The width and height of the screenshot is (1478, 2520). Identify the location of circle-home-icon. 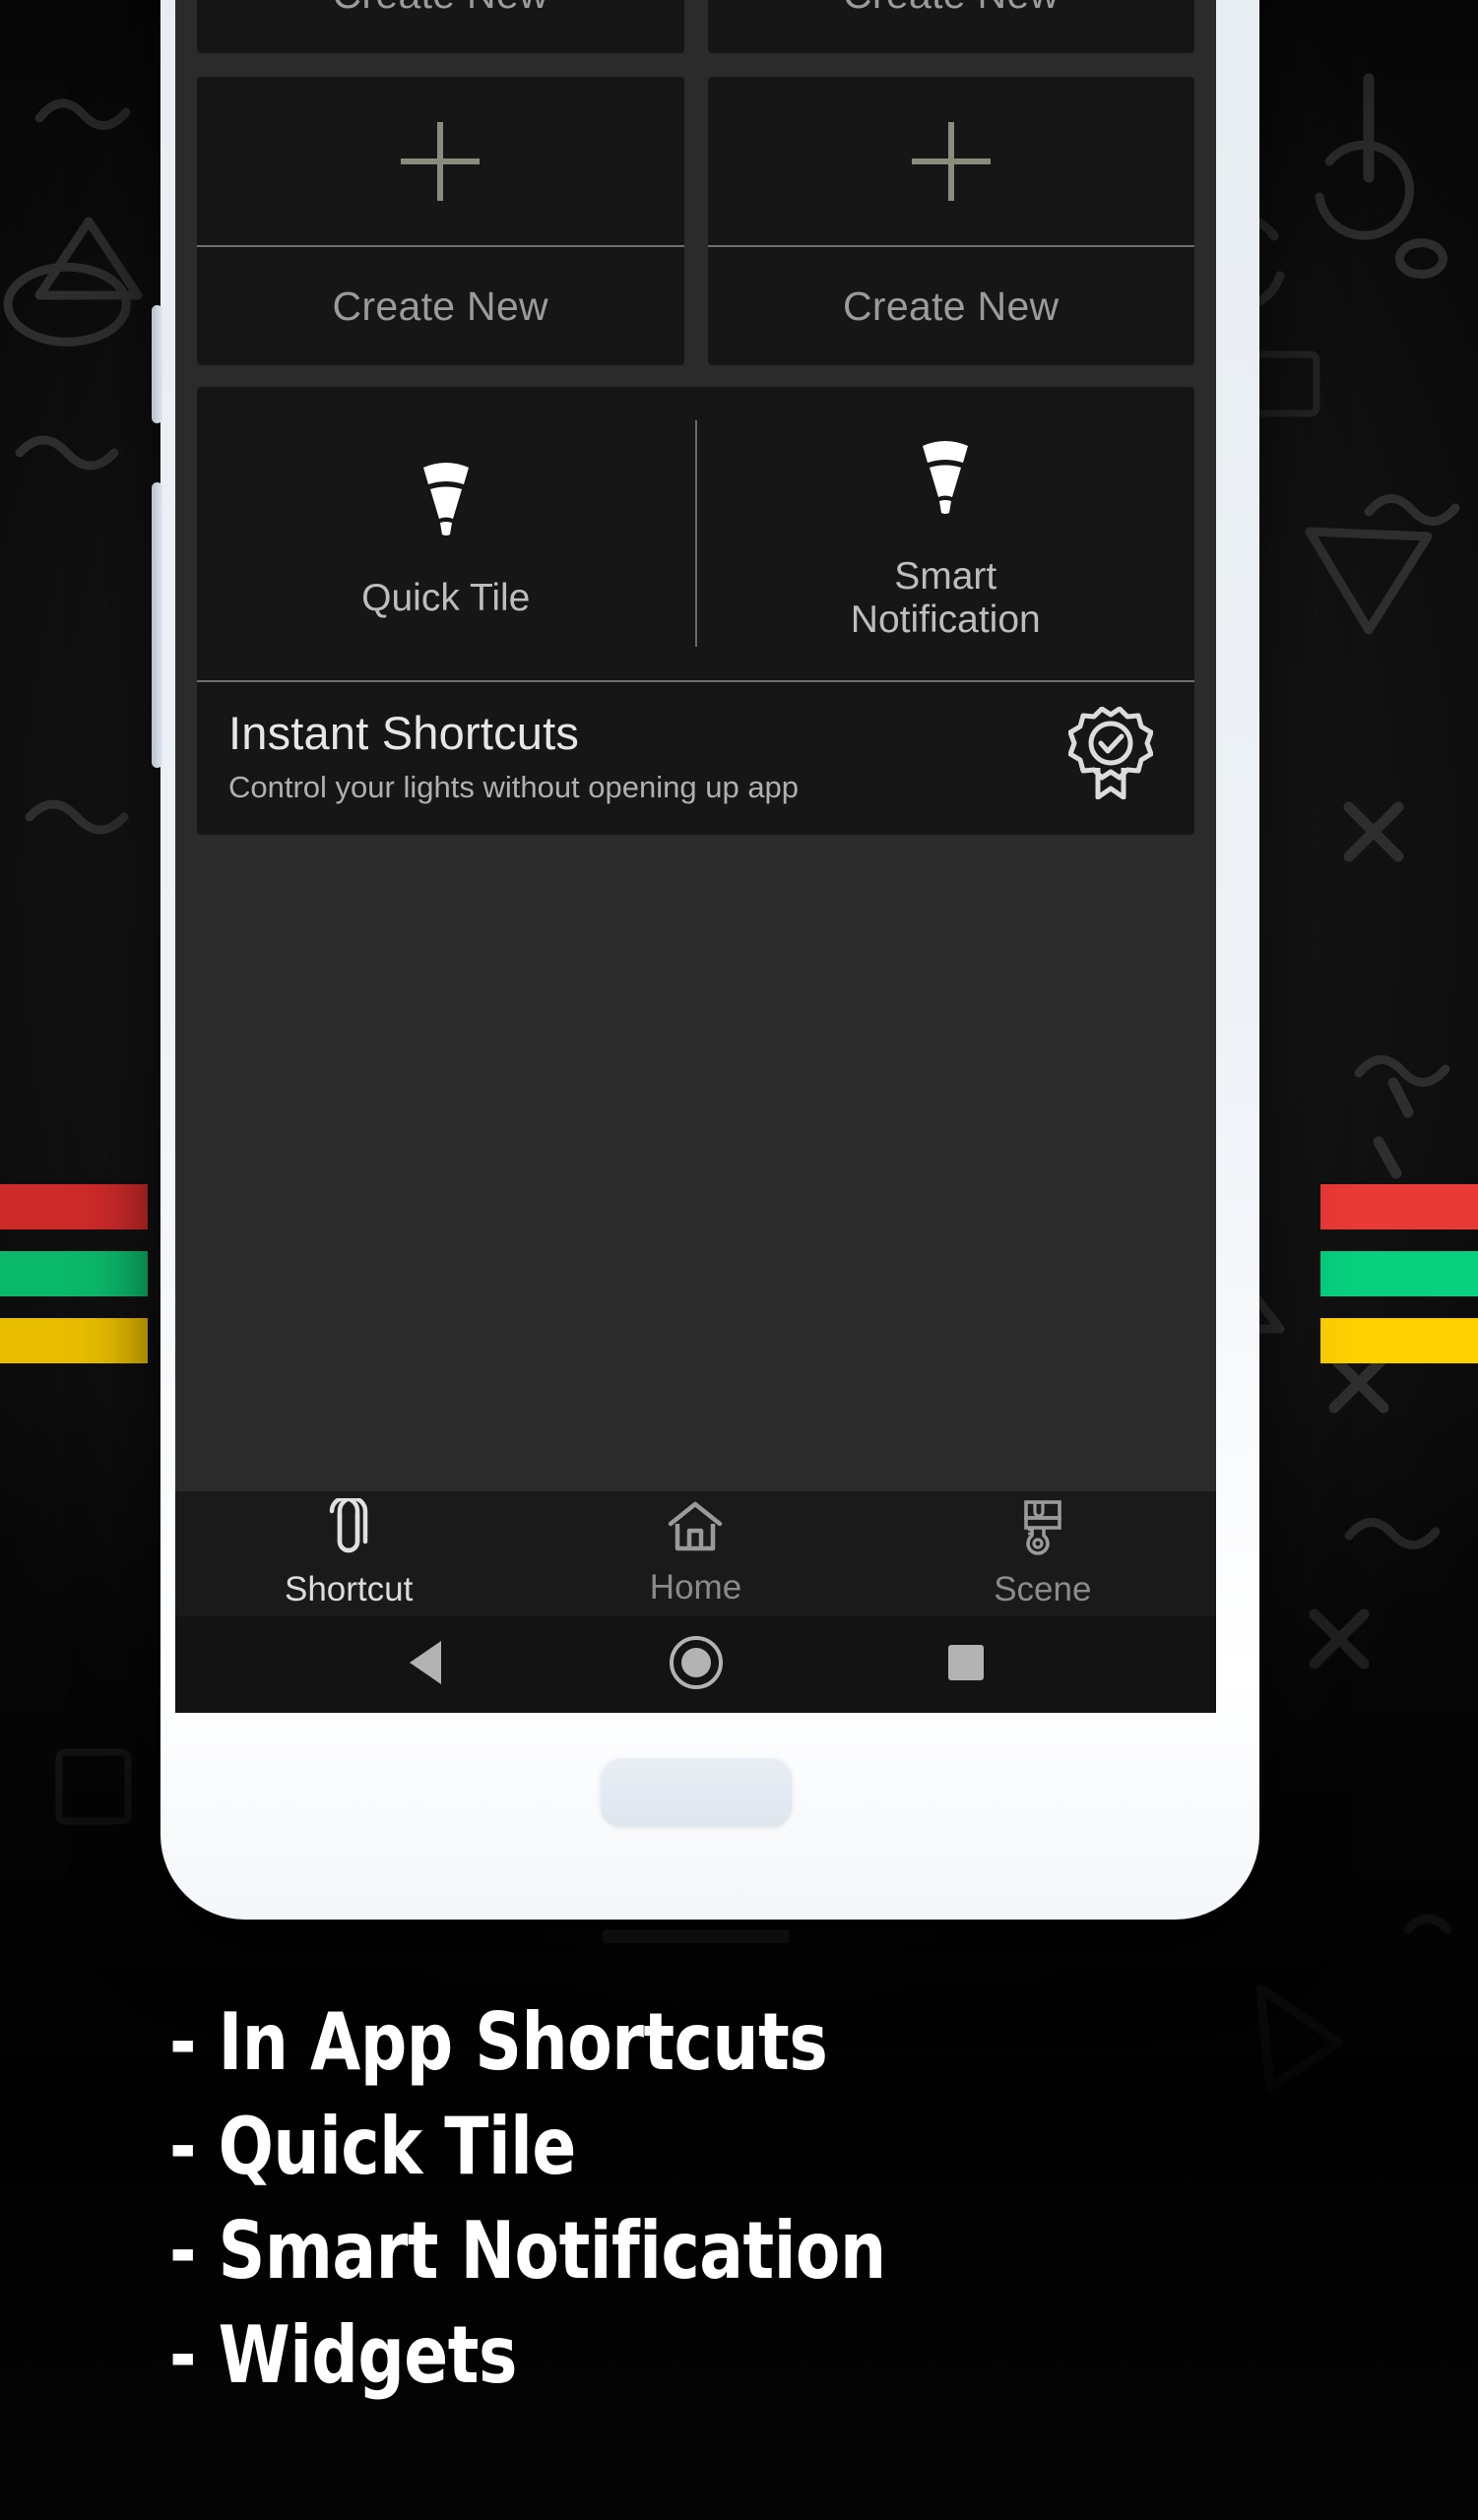
(696, 1665).